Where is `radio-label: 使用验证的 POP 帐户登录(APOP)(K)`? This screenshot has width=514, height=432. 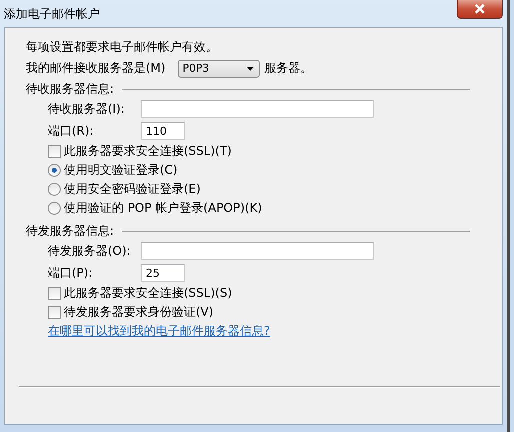 radio-label: 使用验证的 POP 帐户登录(APOP)(K) is located at coordinates (163, 208).